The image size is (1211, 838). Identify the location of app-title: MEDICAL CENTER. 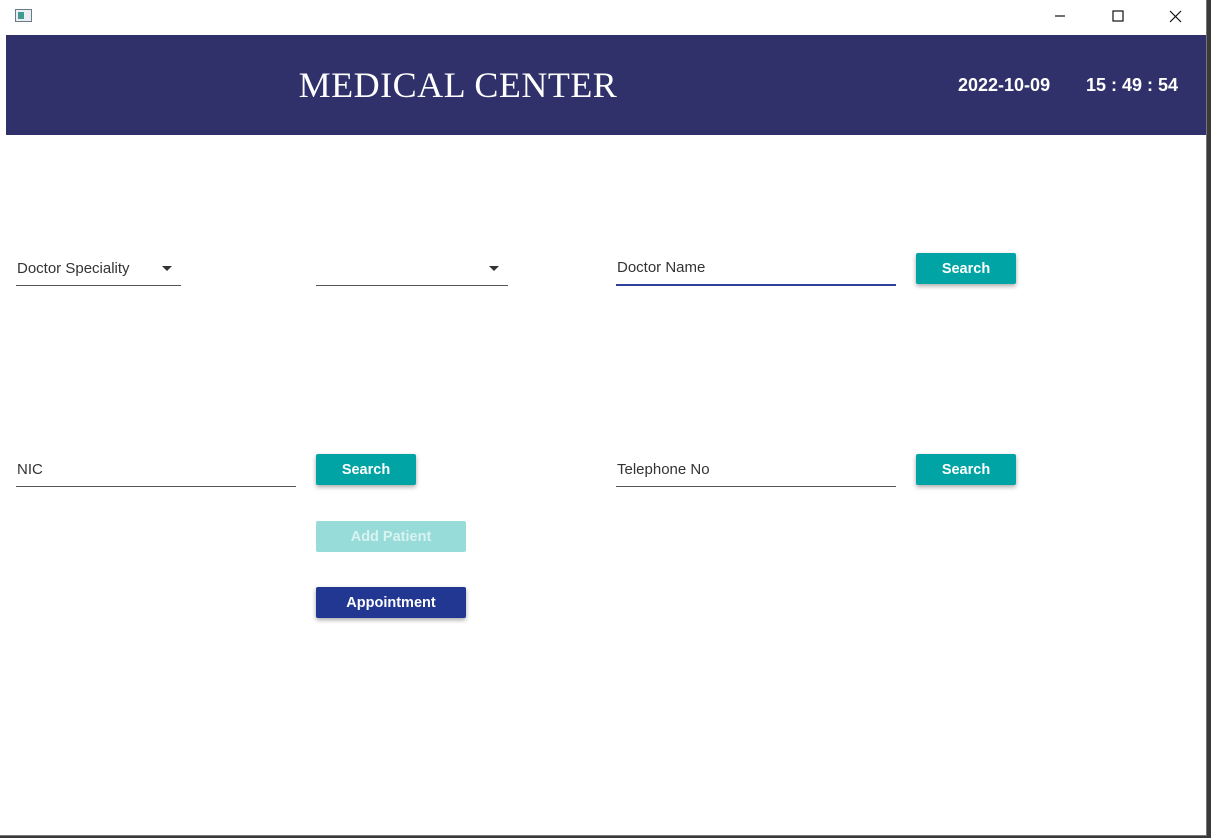
(458, 85).